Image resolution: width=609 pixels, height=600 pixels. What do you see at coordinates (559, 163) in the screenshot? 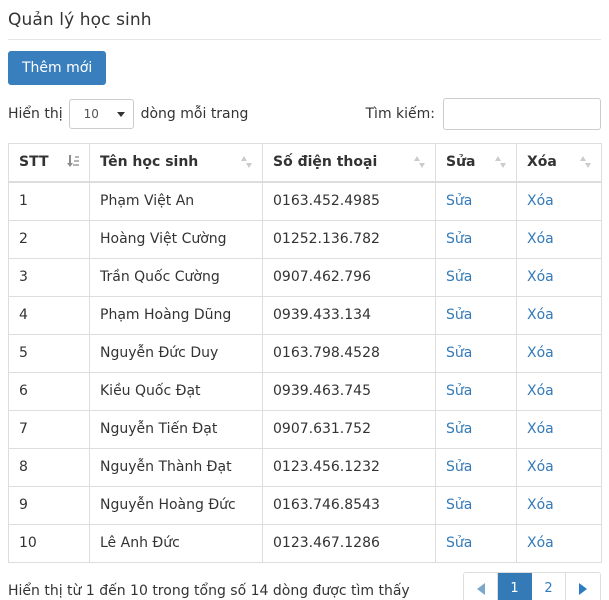
I see `column-header-delete: Xóa` at bounding box center [559, 163].